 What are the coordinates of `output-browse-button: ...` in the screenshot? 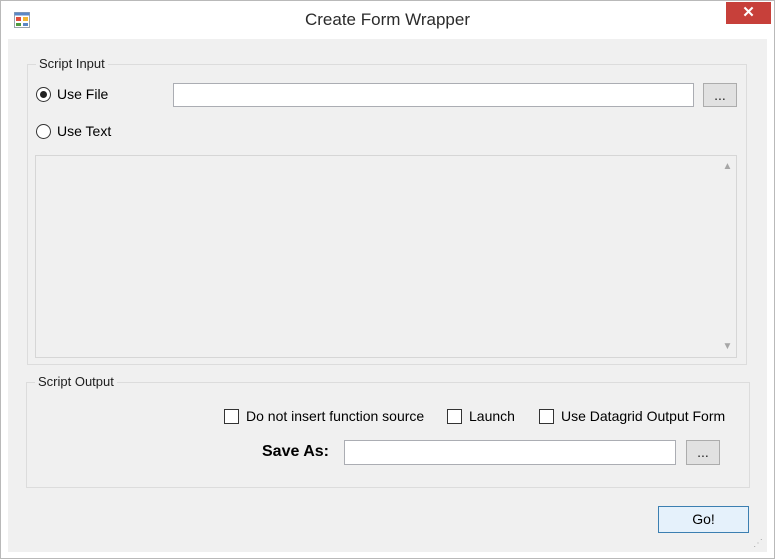 It's located at (703, 452).